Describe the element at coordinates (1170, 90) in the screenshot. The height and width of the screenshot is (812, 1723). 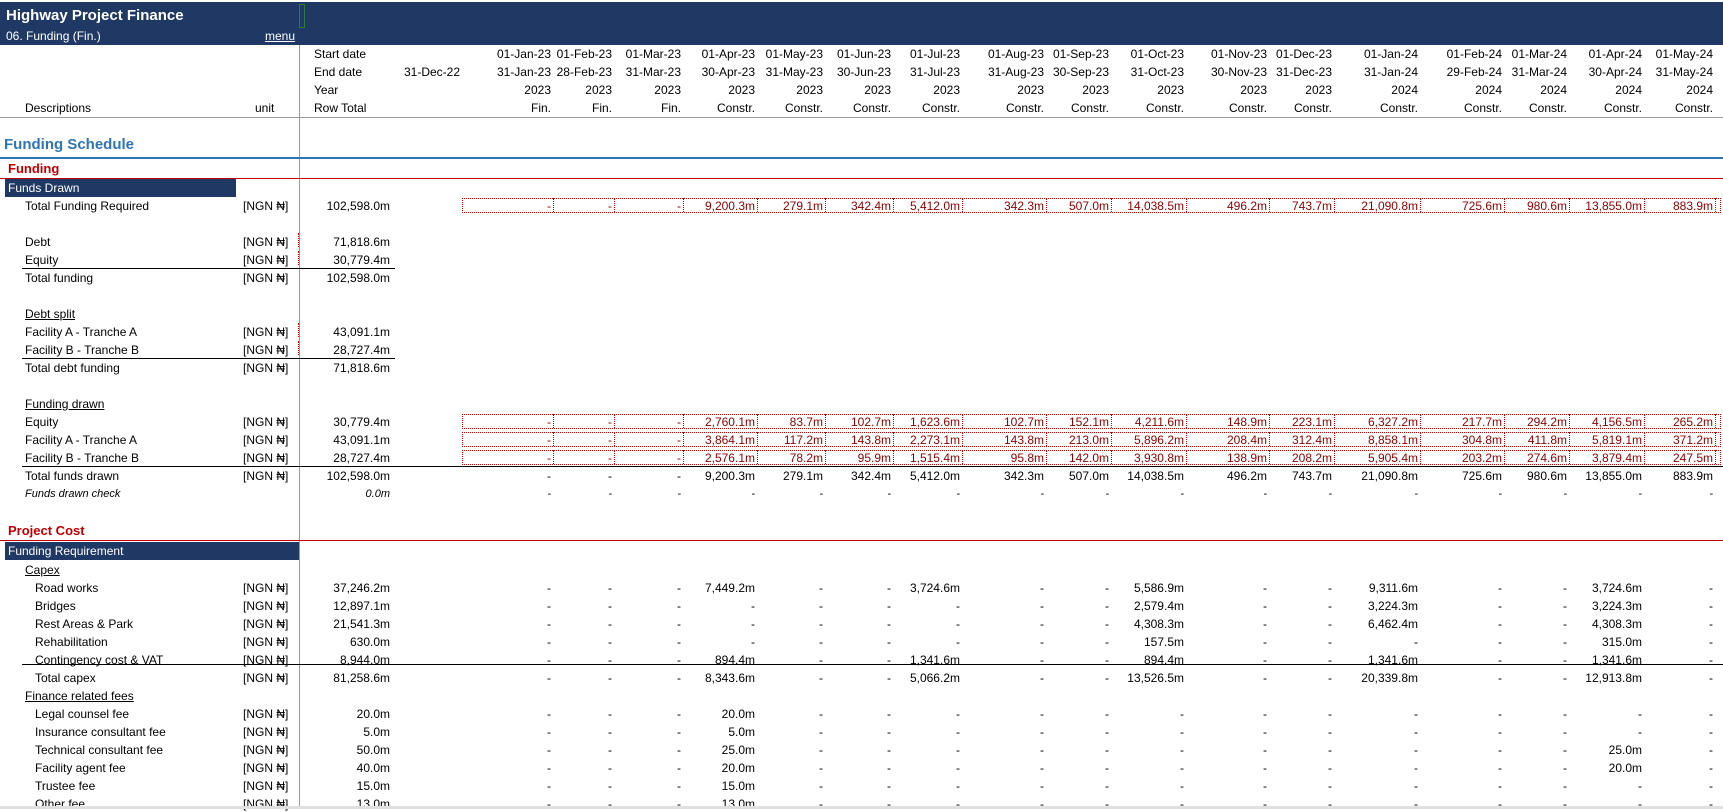
I see `period-year-9: 2023` at that location.